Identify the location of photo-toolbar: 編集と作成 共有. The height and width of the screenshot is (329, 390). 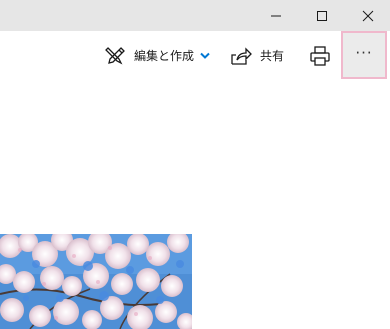
(195, 55).